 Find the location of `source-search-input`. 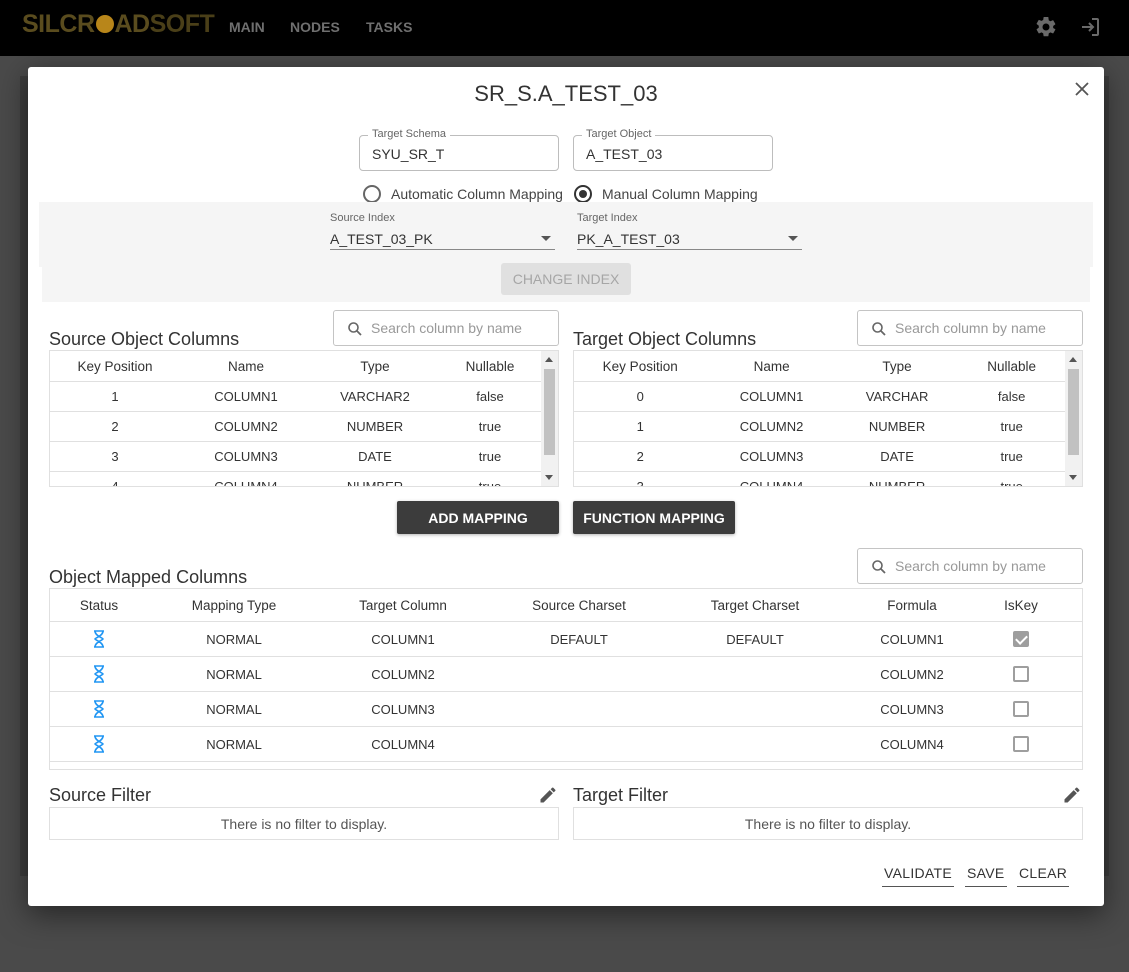

source-search-input is located at coordinates (461, 328).